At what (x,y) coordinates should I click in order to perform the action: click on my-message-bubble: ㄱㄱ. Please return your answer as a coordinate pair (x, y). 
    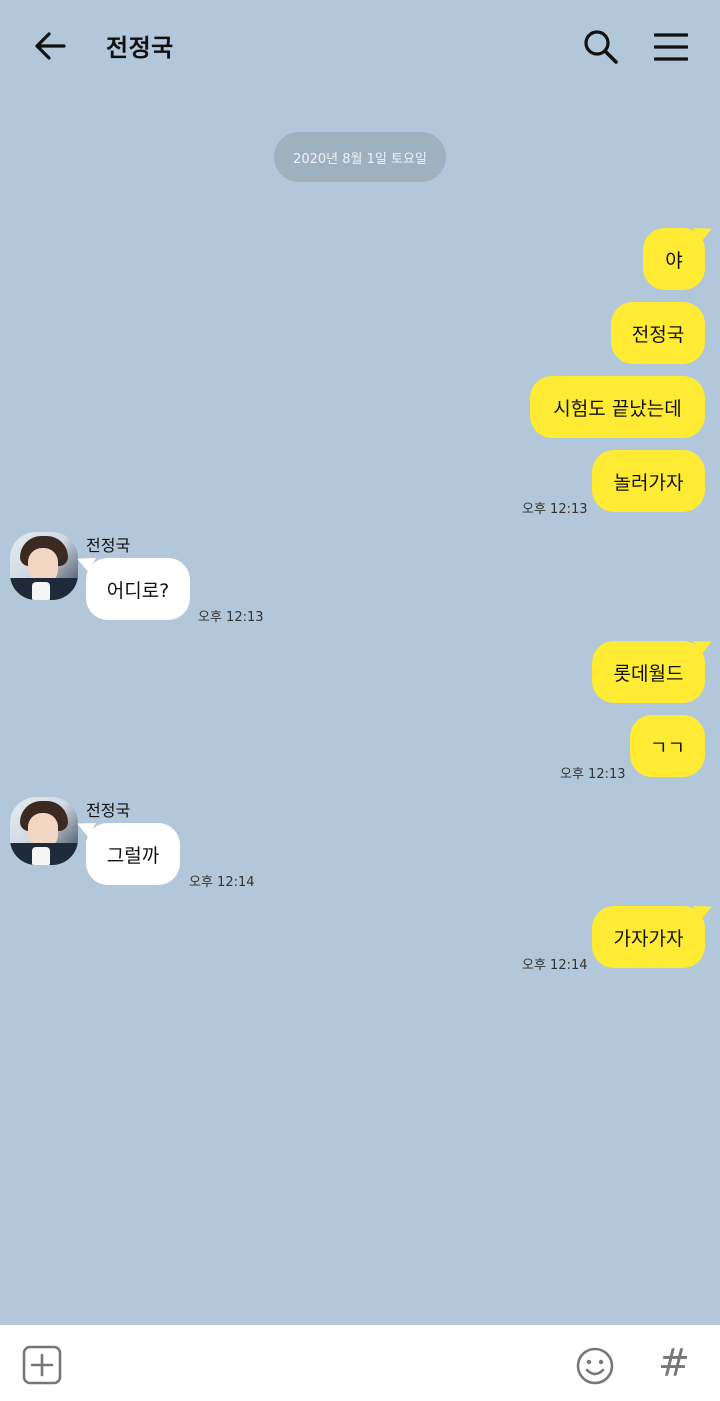
    Looking at the image, I should click on (667, 746).